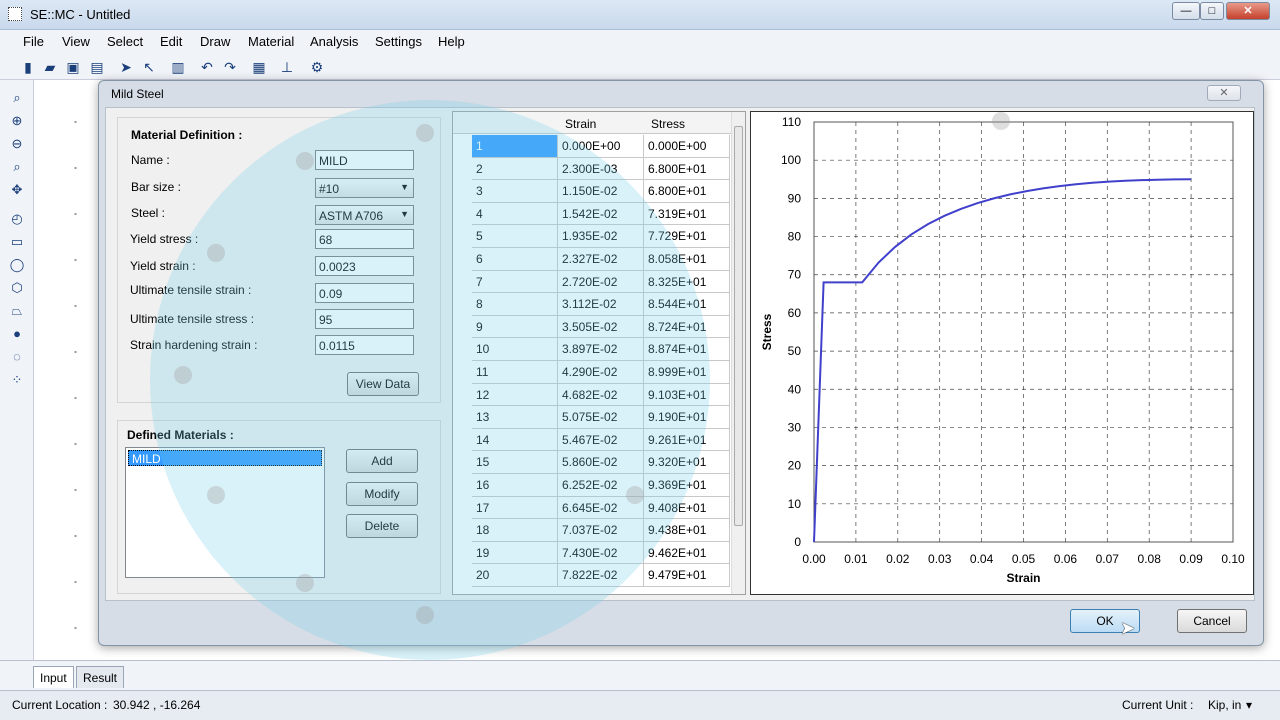 Image resolution: width=1280 pixels, height=720 pixels. I want to click on stress-cell: 8.874E+01, so click(687, 349).